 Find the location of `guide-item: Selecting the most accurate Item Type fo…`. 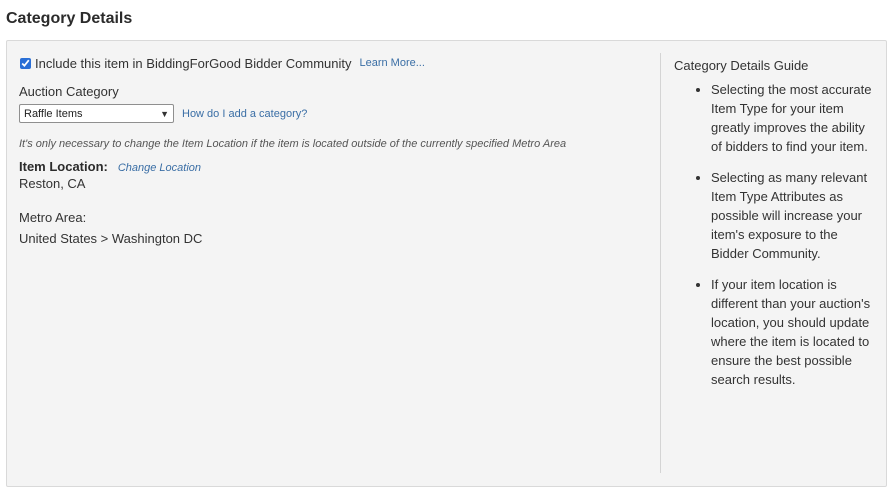

guide-item: Selecting the most accurate Item Type fo… is located at coordinates (792, 118).